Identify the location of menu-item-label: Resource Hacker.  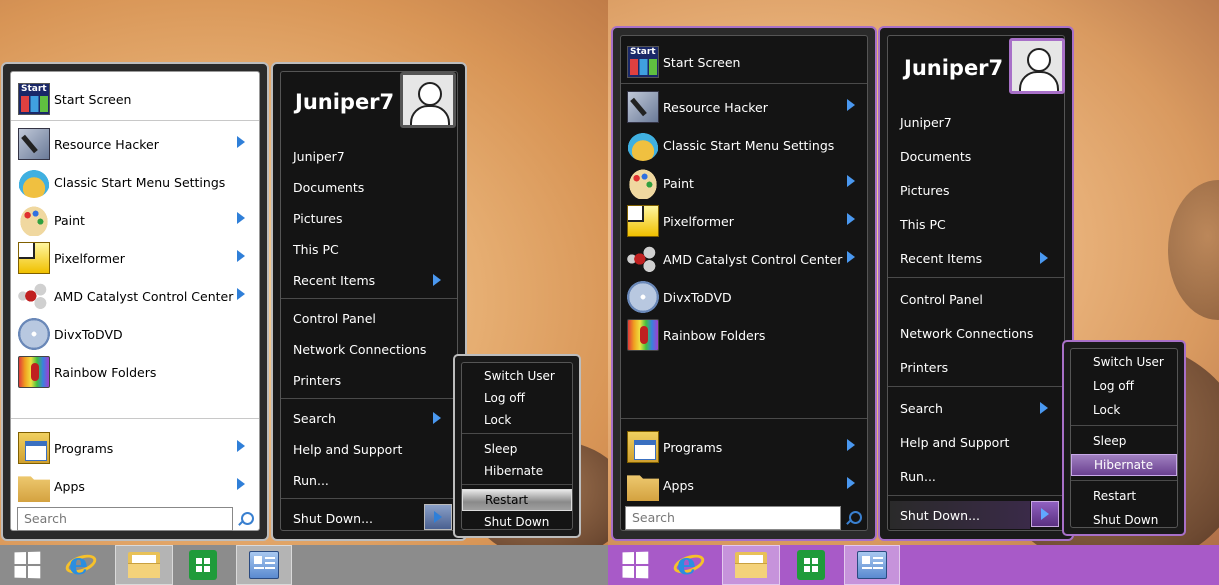
(106, 144).